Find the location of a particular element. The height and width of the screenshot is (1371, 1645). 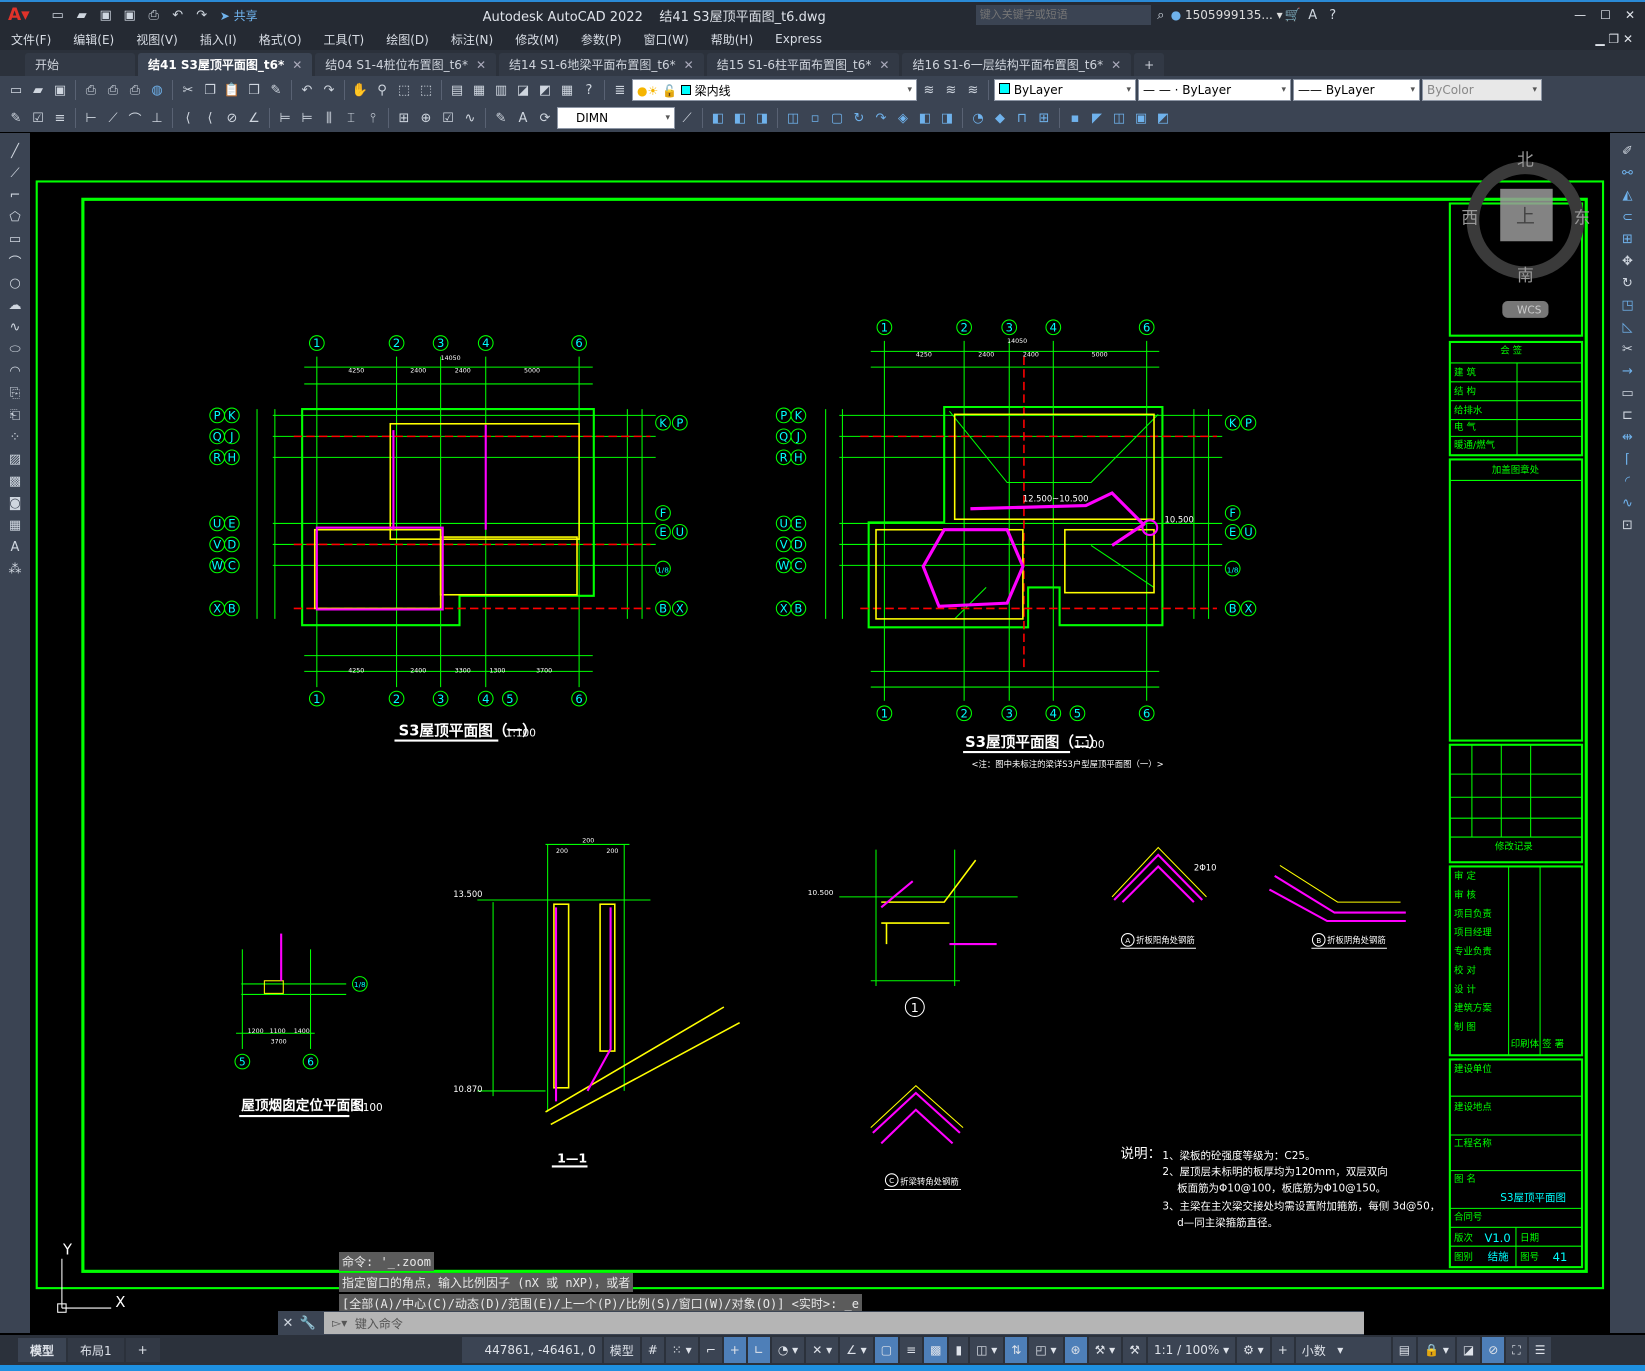

quick-dim-icon: ⊨ is located at coordinates (285, 118).